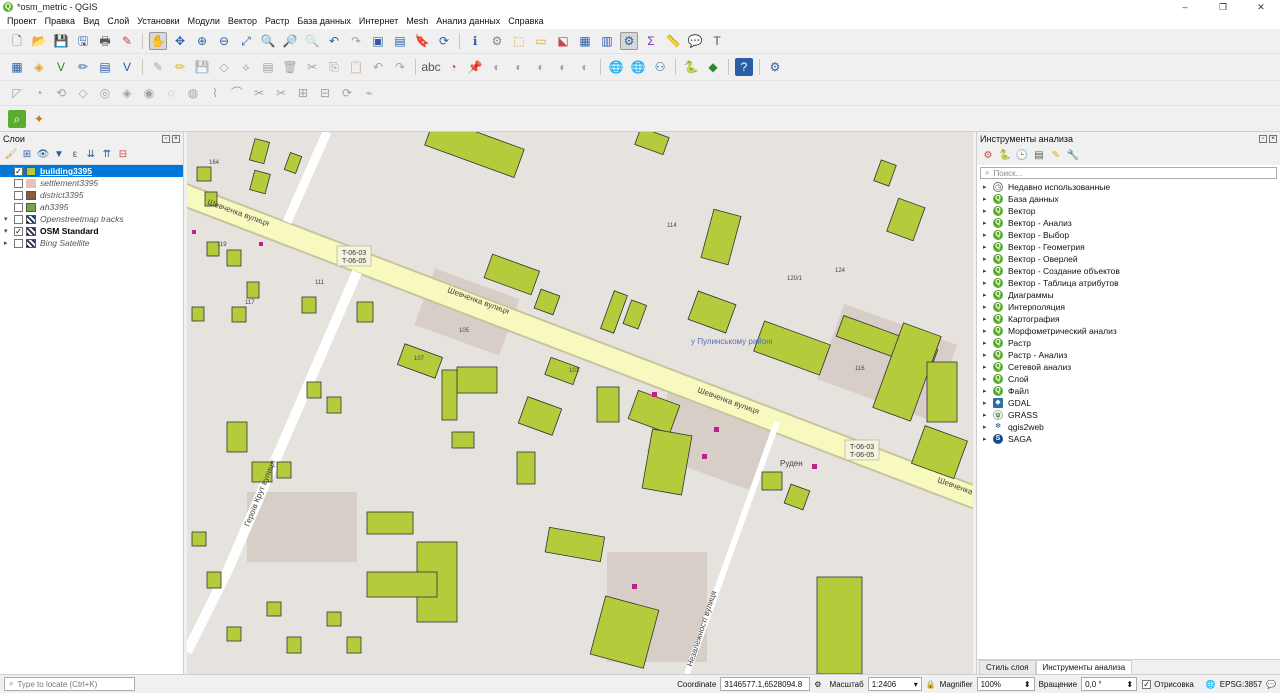 The height and width of the screenshot is (693, 1280). What do you see at coordinates (988, 156) in the screenshot?
I see `models-icon: ⚙` at bounding box center [988, 156].